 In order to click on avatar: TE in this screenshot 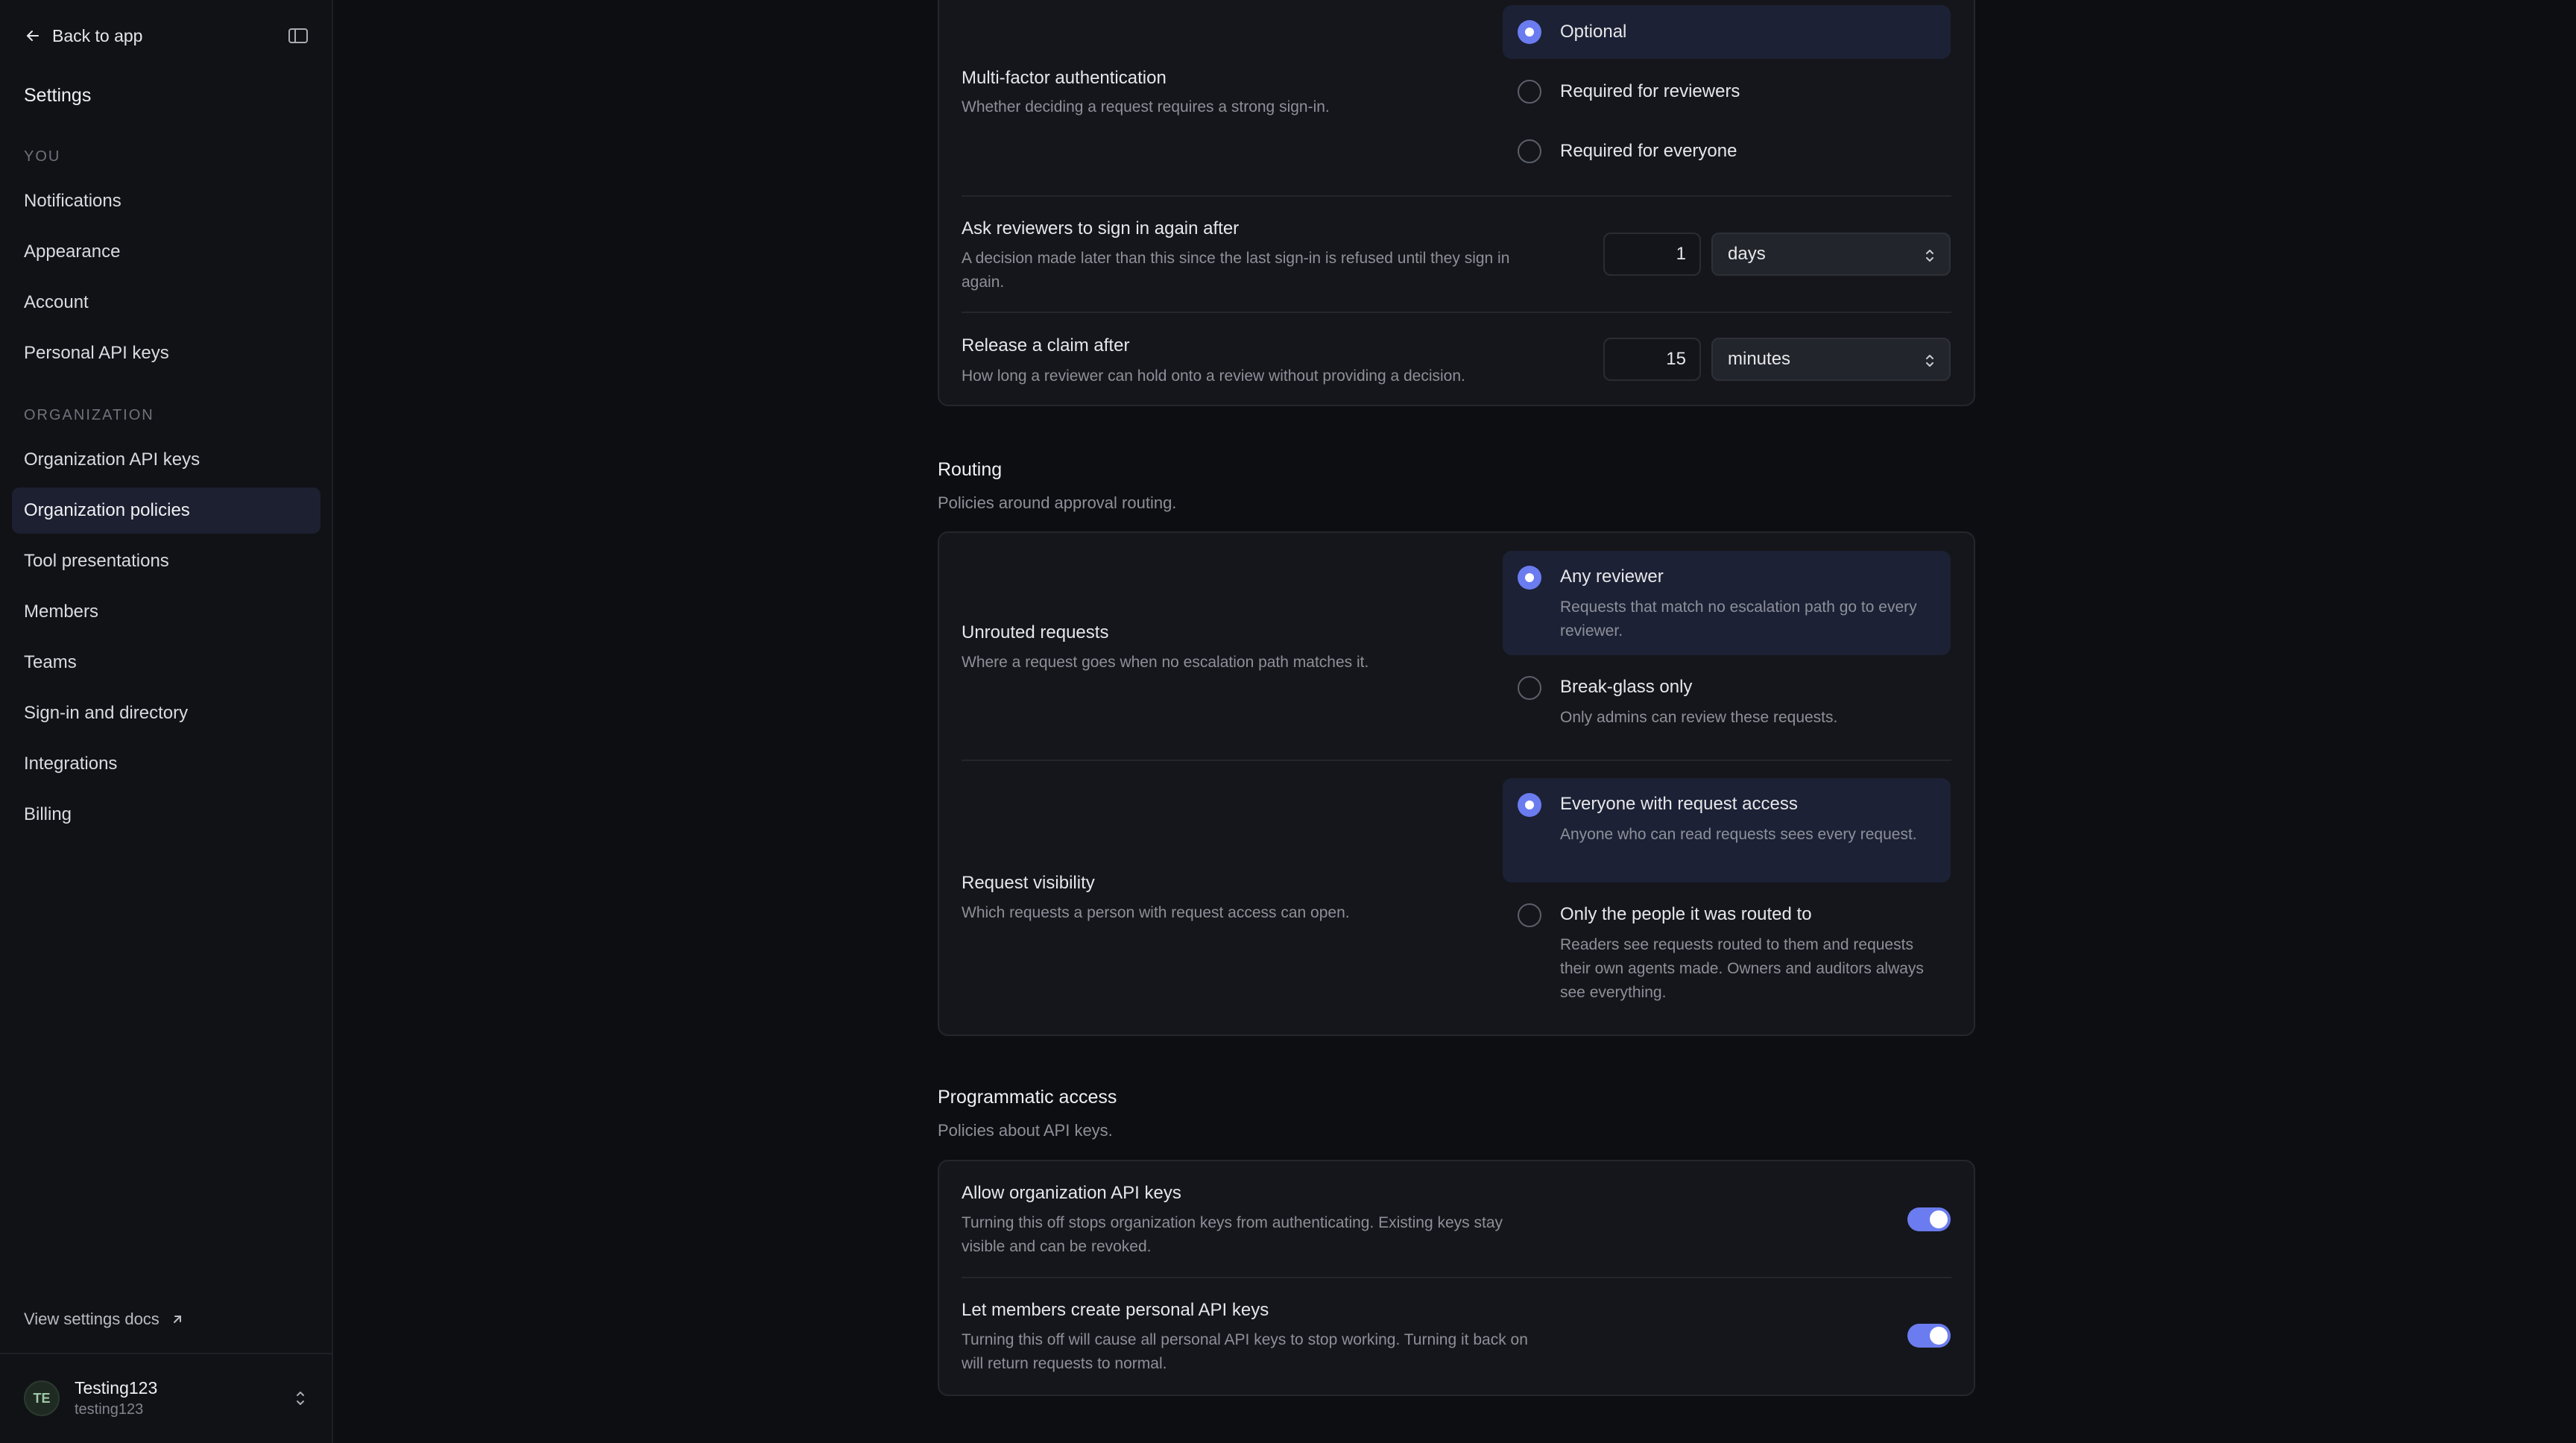, I will do `click(42, 1398)`.